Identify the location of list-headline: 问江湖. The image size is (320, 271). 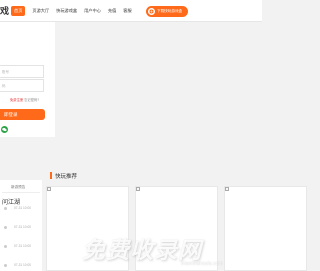
(11, 201).